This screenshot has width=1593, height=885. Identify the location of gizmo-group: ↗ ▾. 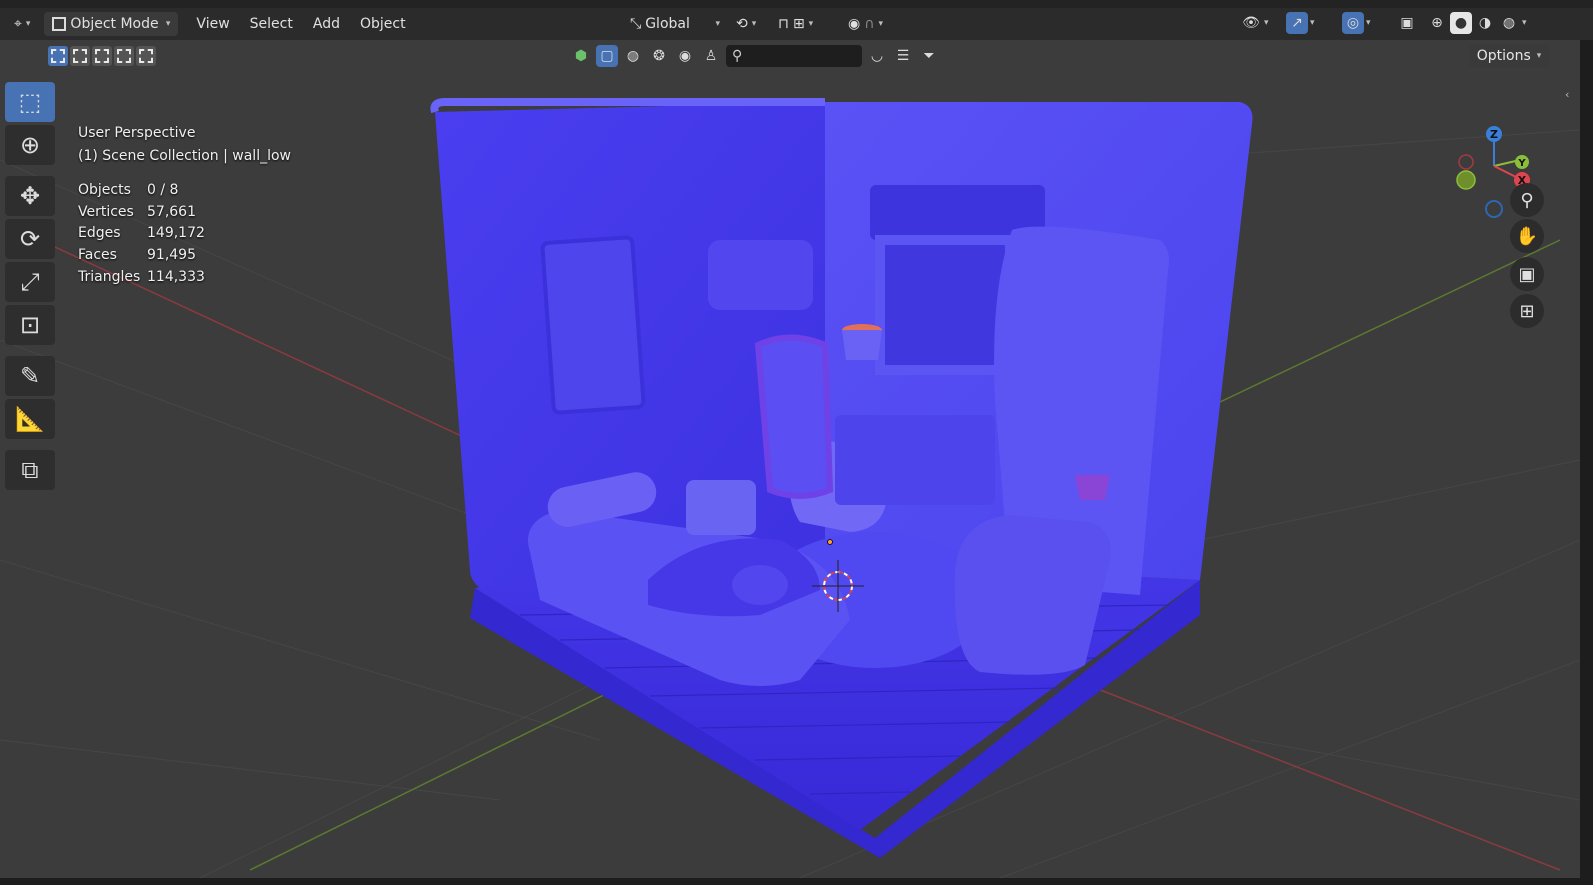
(1300, 23).